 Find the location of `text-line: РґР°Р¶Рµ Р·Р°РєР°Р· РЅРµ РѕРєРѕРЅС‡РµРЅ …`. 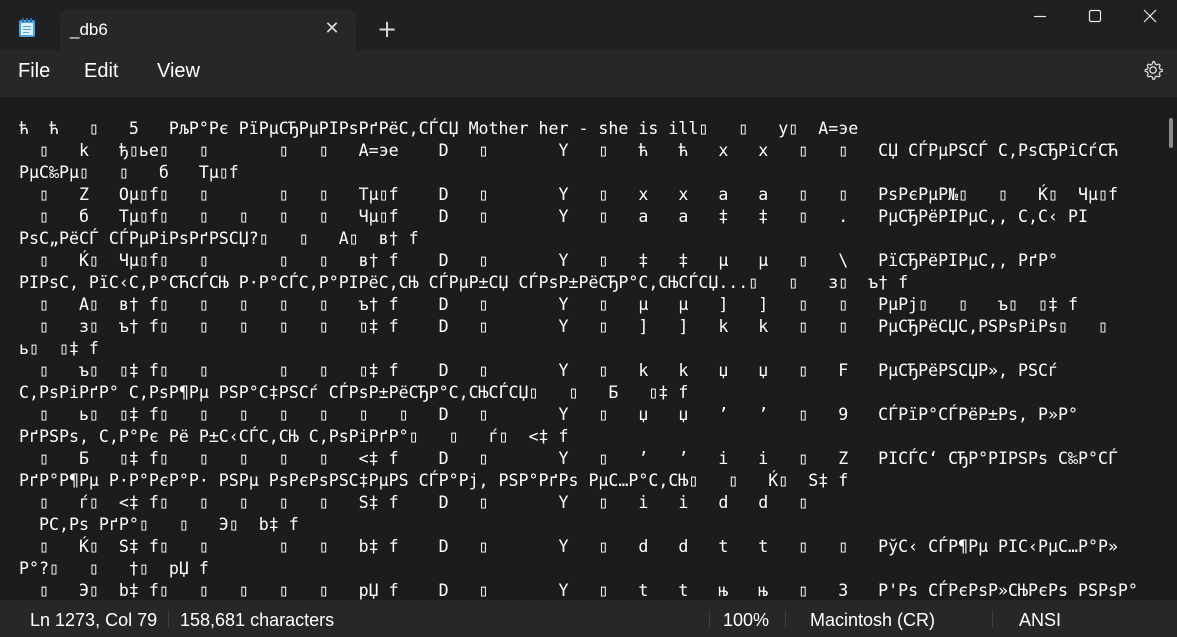

text-line: РґР°Р¶Рµ Р·Р°РєР°Р· РЅРµ РѕРєРѕРЅС‡РµРЅ … is located at coordinates (589, 481).